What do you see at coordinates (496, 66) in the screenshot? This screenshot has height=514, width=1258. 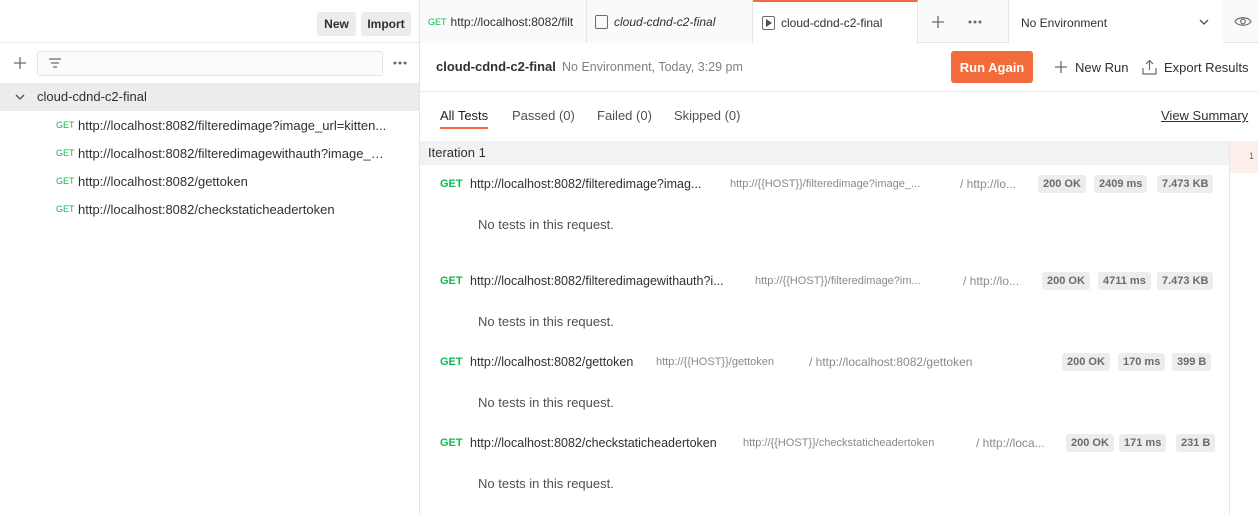 I see `run-title: cloud-cdnd-c2-final` at bounding box center [496, 66].